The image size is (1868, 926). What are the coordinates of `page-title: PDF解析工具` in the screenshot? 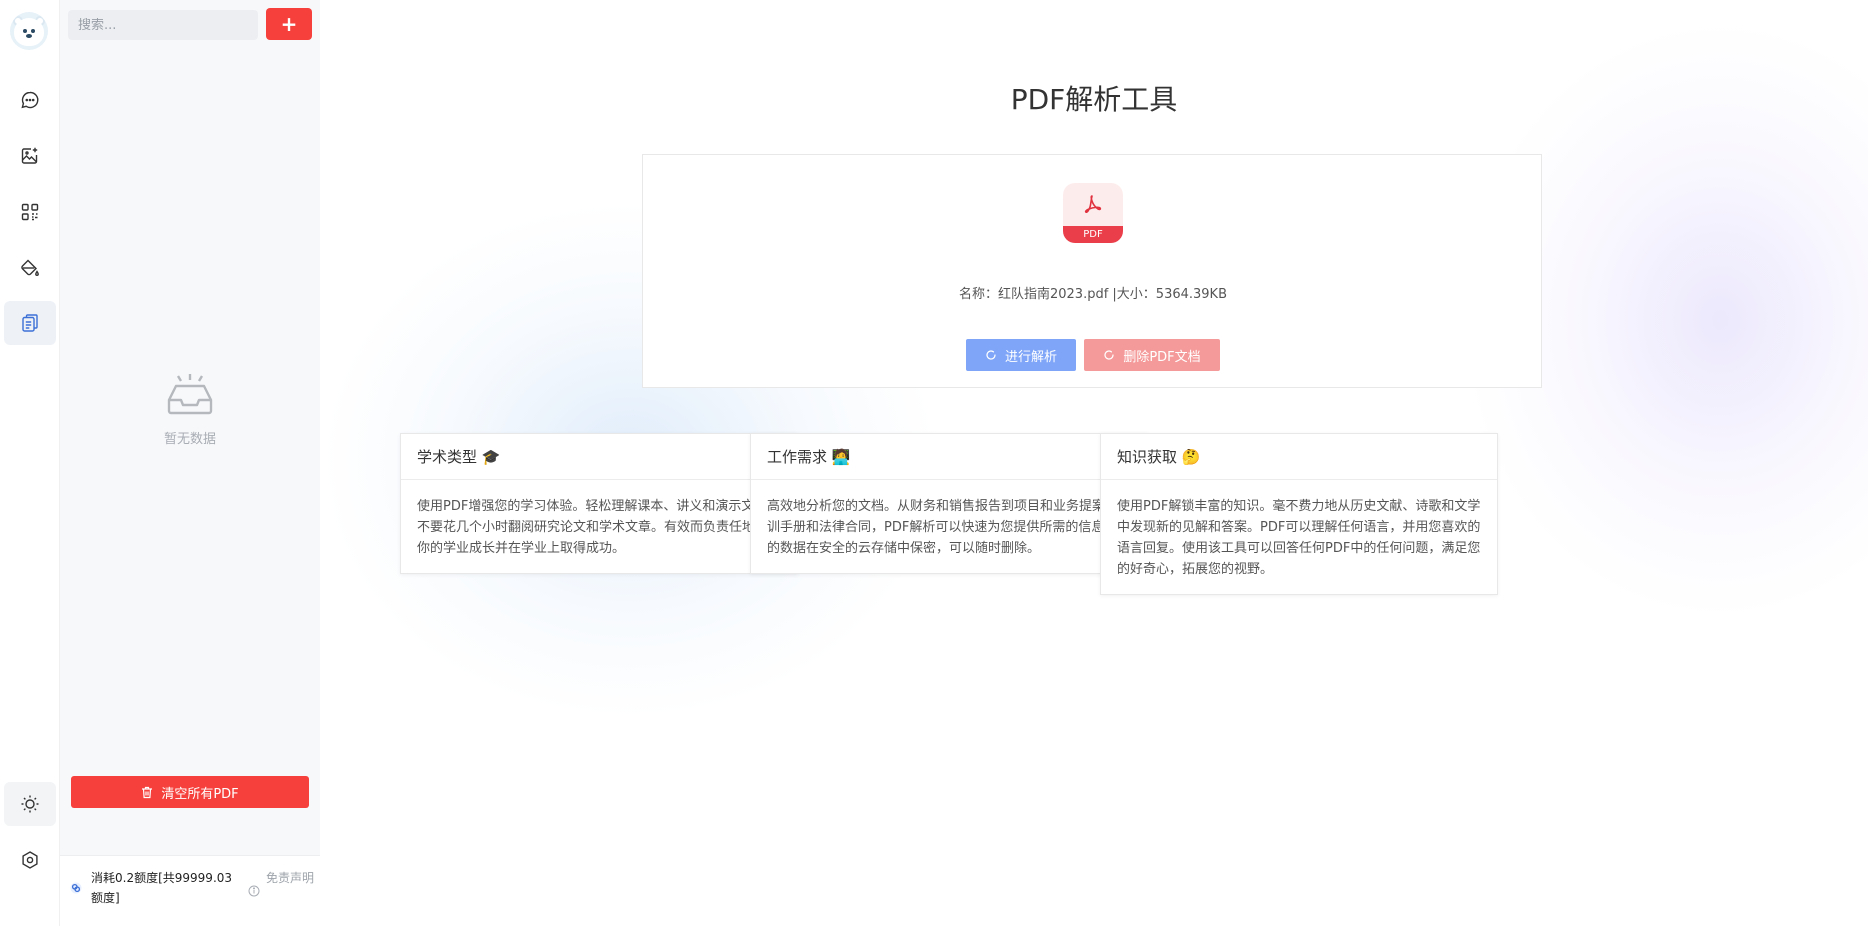 It's located at (1094, 99).